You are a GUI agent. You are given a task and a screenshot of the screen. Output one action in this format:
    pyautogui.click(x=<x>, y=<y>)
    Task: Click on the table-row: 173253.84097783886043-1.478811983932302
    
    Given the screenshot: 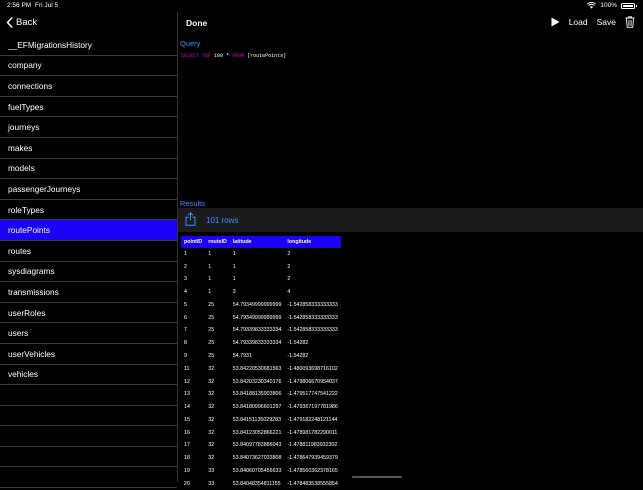 What is the action you would take?
    pyautogui.click(x=261, y=445)
    